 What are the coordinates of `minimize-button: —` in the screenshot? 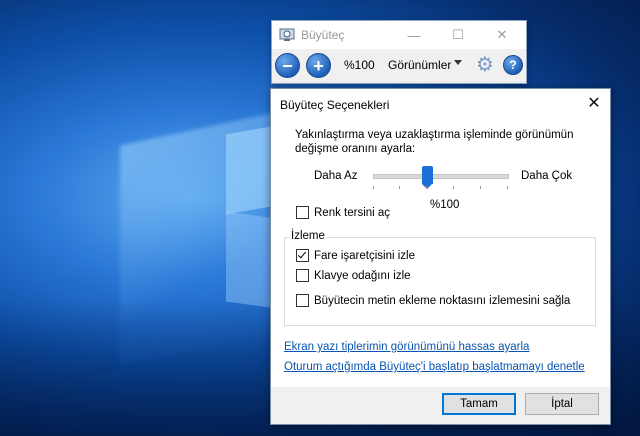 It's located at (414, 35).